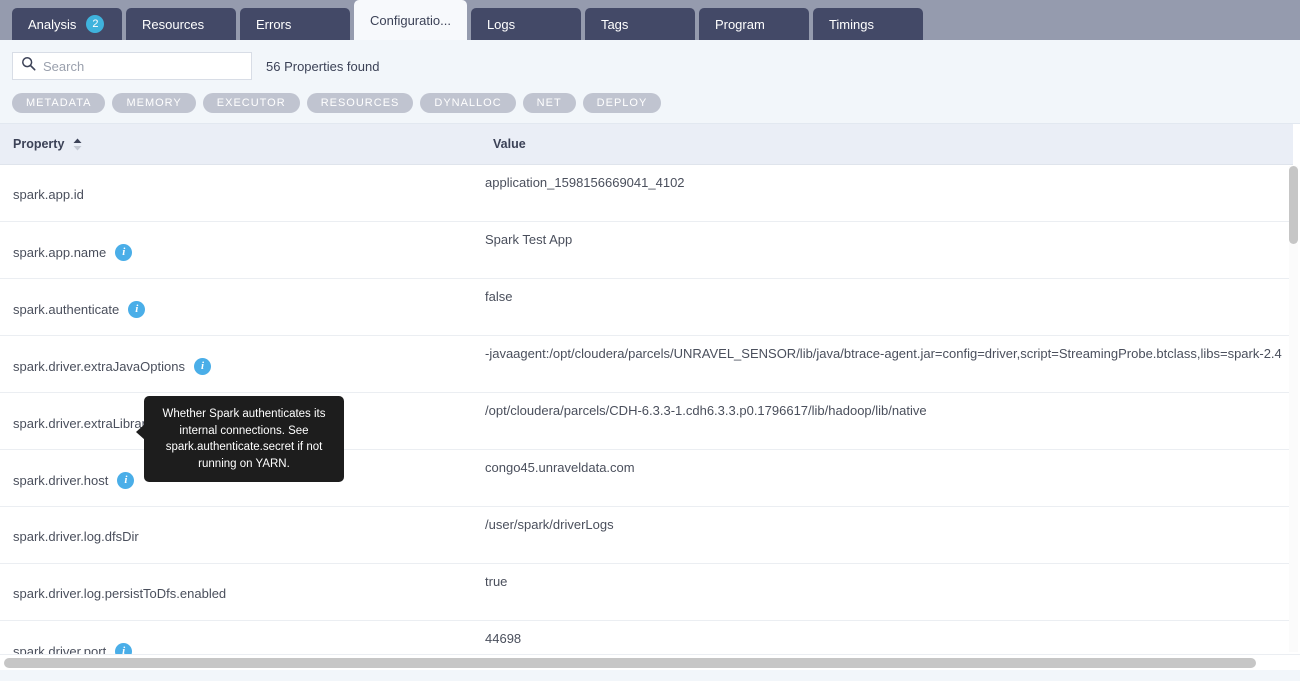 This screenshot has width=1300, height=681. Describe the element at coordinates (323, 66) in the screenshot. I see `results-count-label: 56 Properties found` at that location.